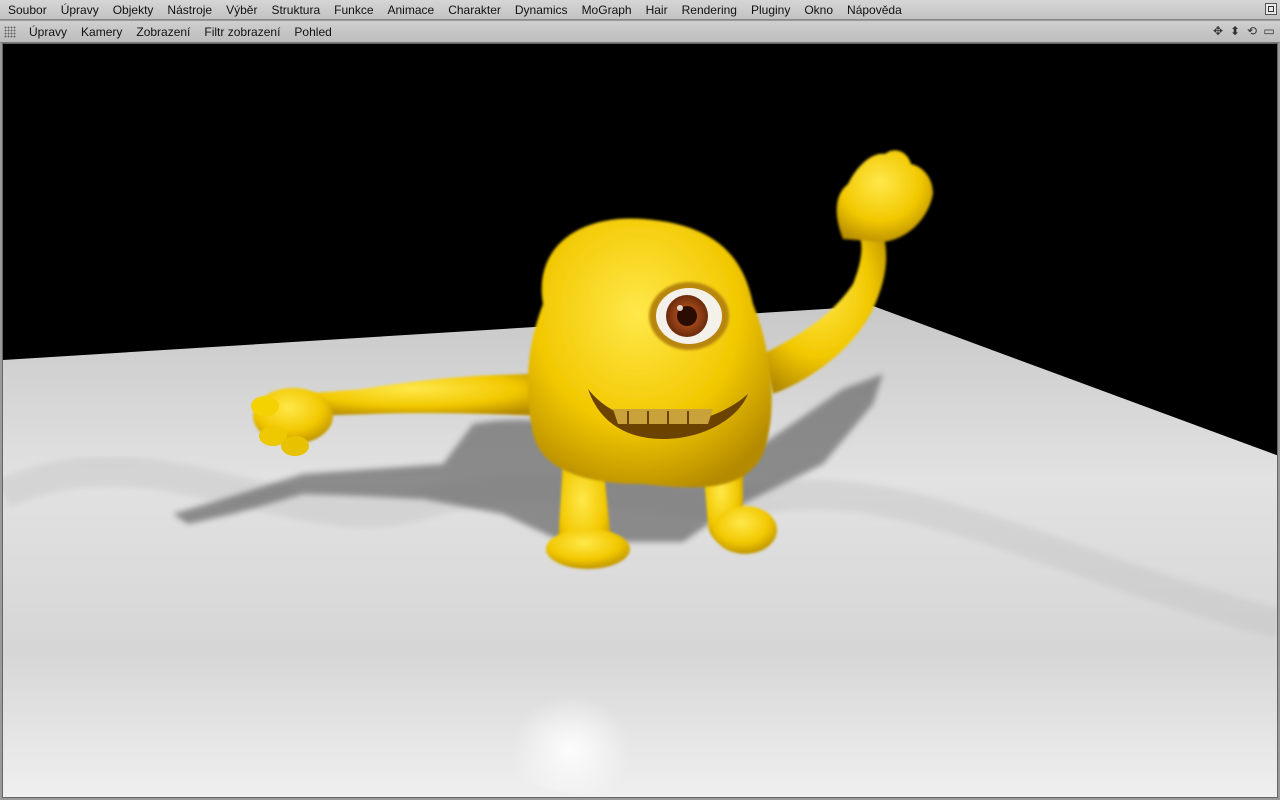 The width and height of the screenshot is (1280, 800). I want to click on menu-objekty: Objekty, so click(133, 10).